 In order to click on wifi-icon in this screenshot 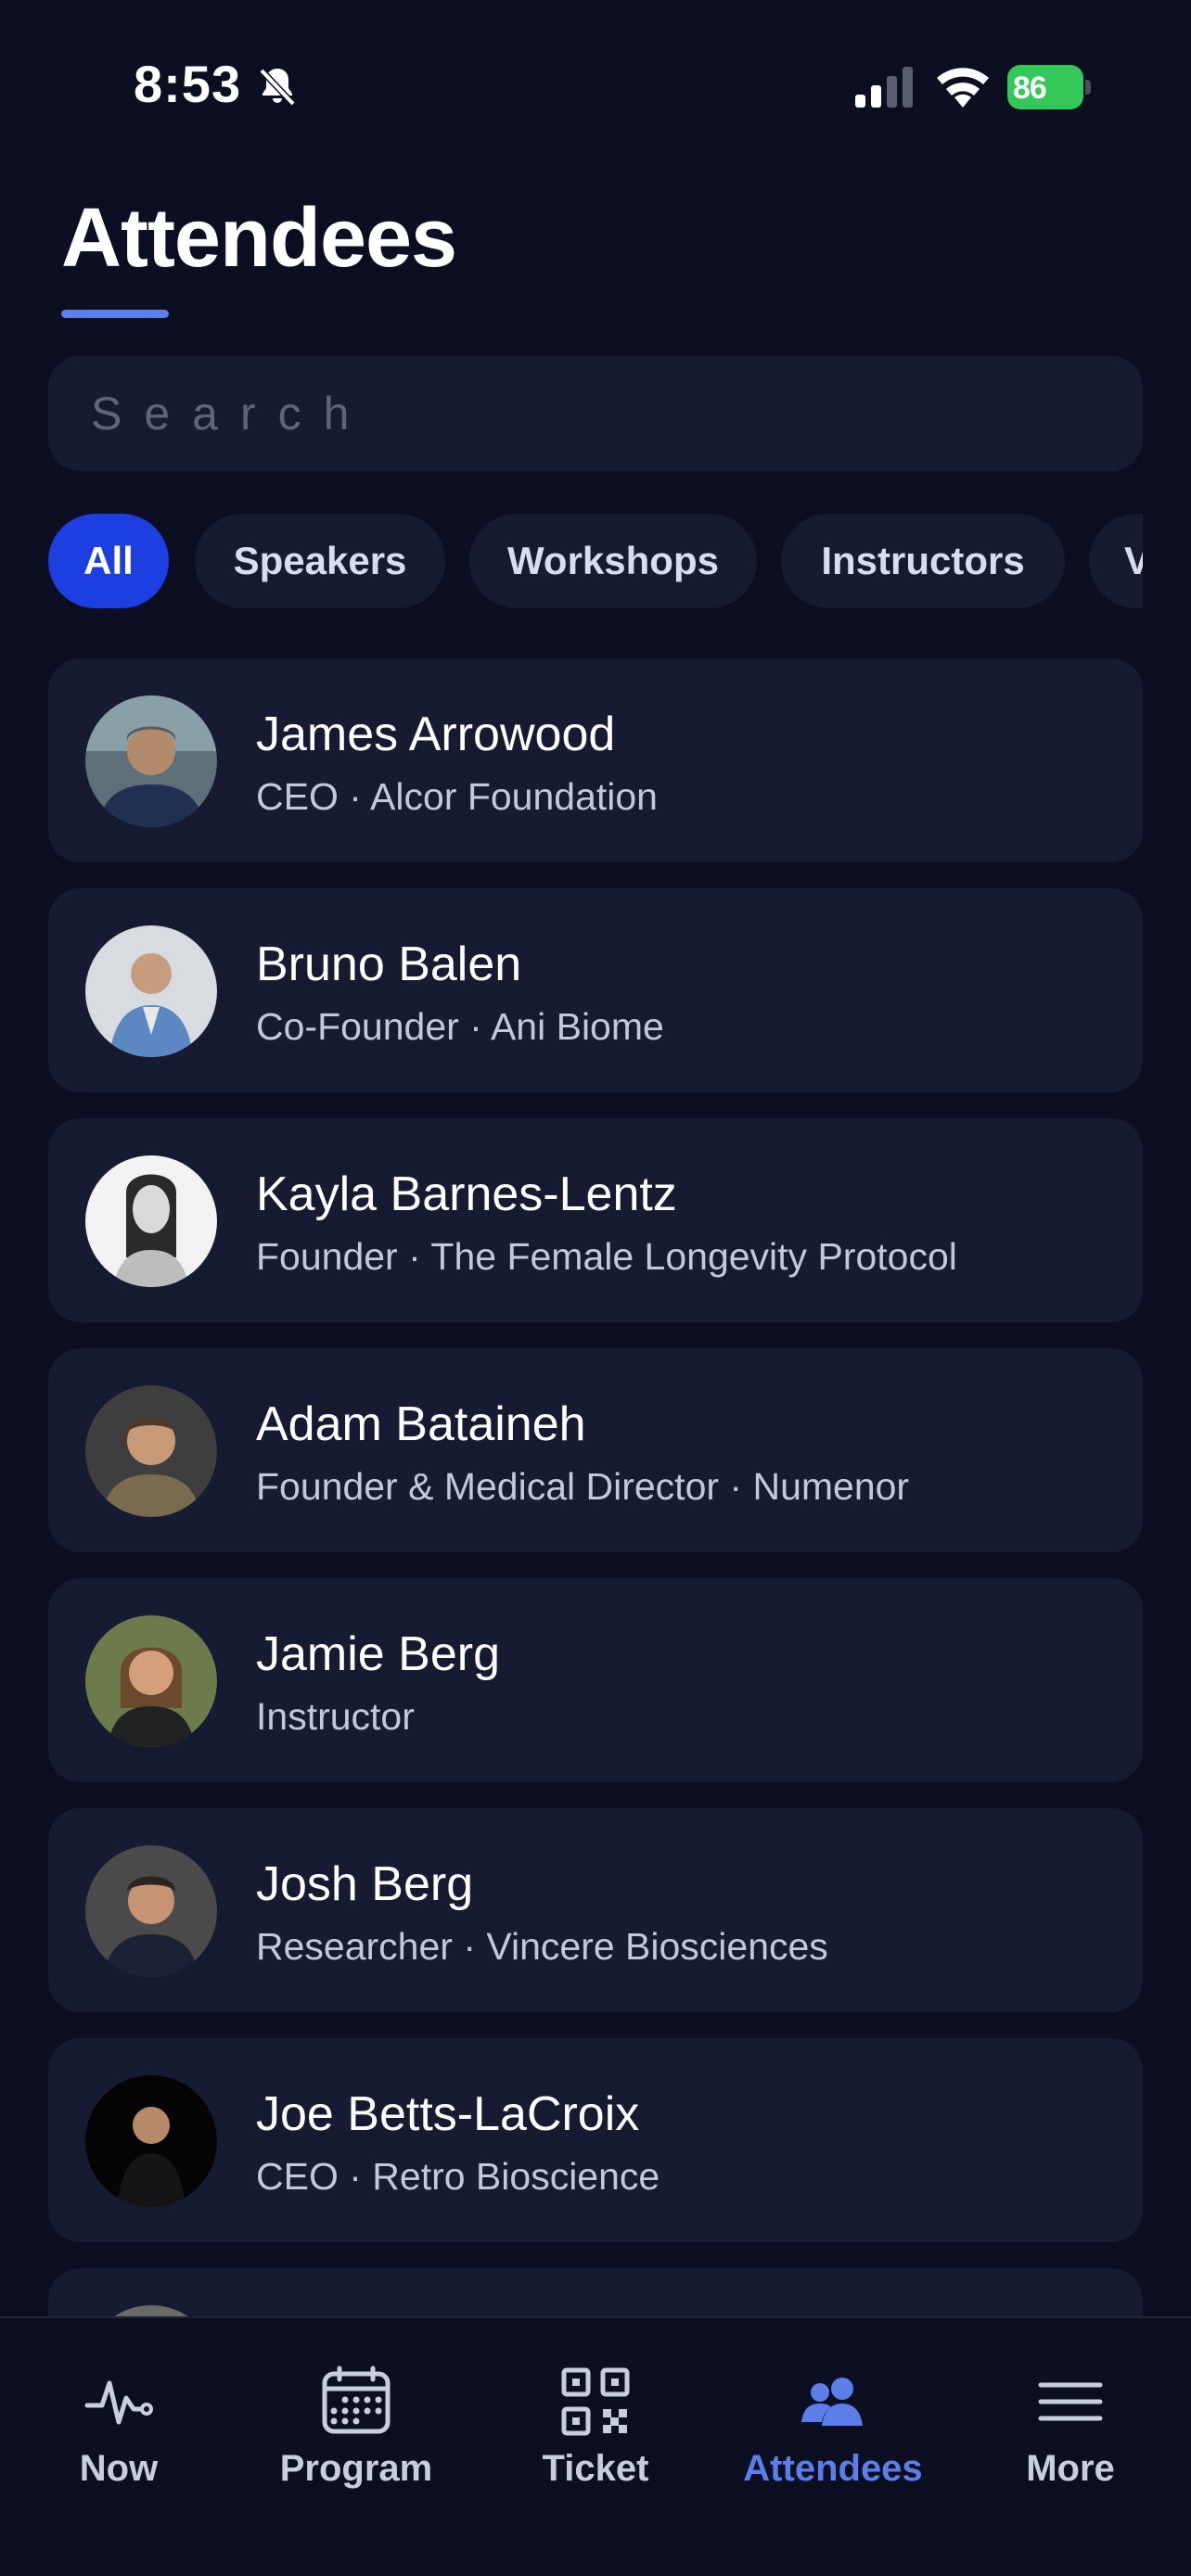, I will do `click(962, 87)`.